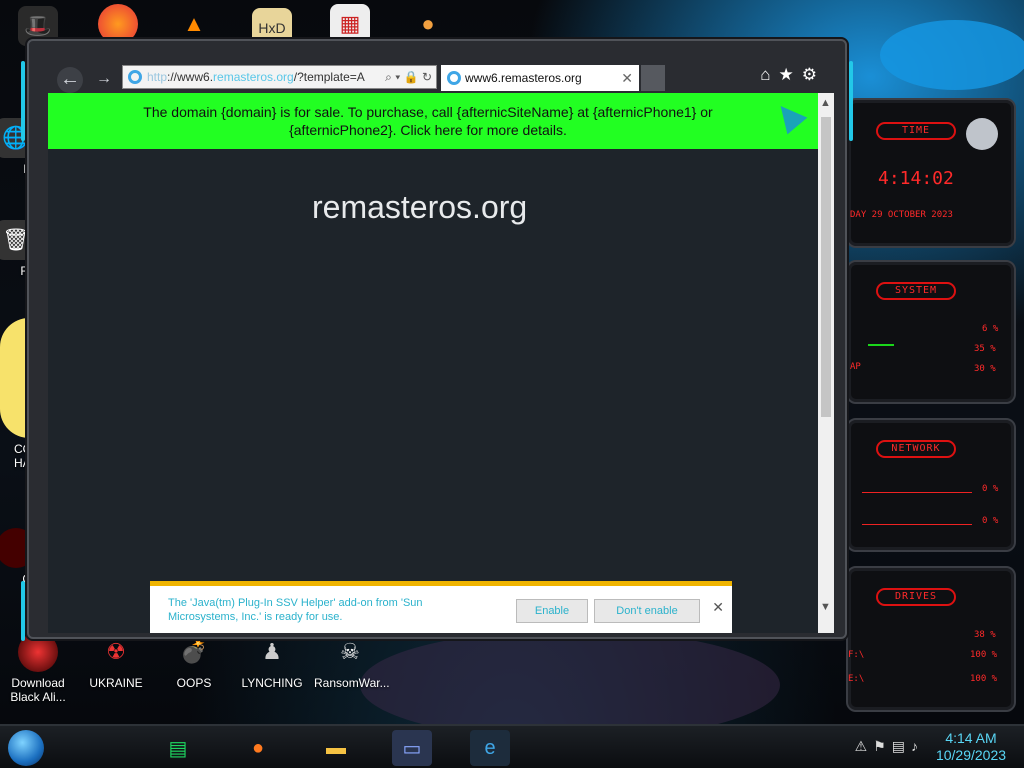 The width and height of the screenshot is (1024, 768). I want to click on browser-toolbar-icons: ⌂★⚙, so click(792, 75).